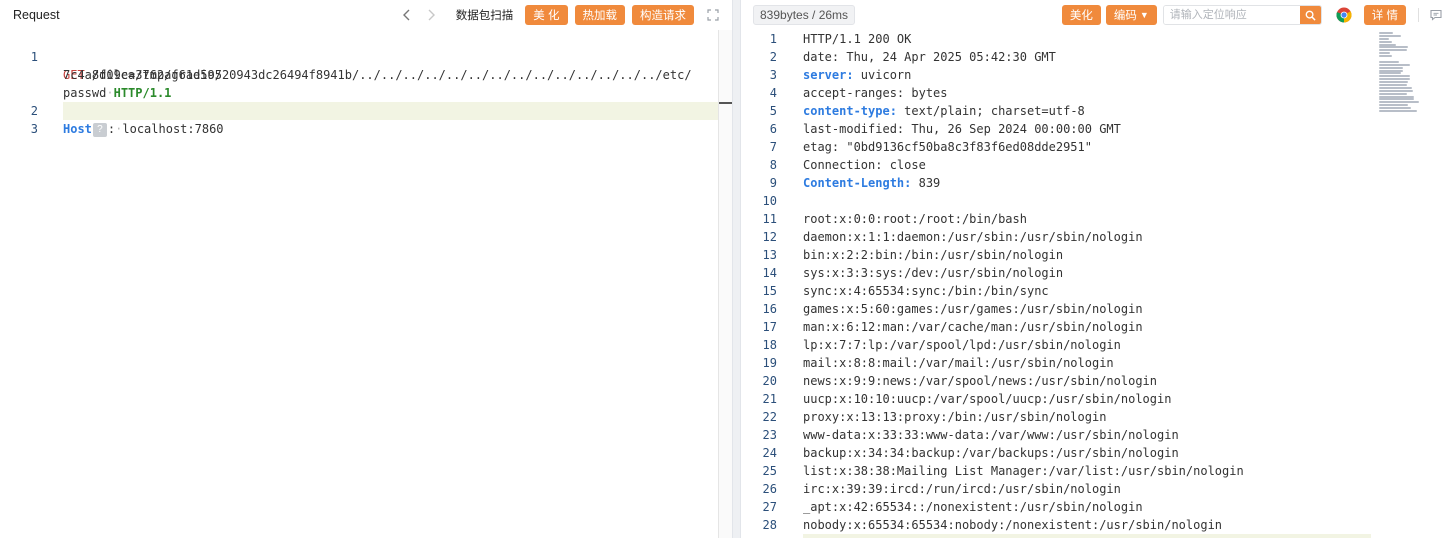 The height and width of the screenshot is (538, 1455). I want to click on request-beautify-button: 美 化, so click(546, 15).